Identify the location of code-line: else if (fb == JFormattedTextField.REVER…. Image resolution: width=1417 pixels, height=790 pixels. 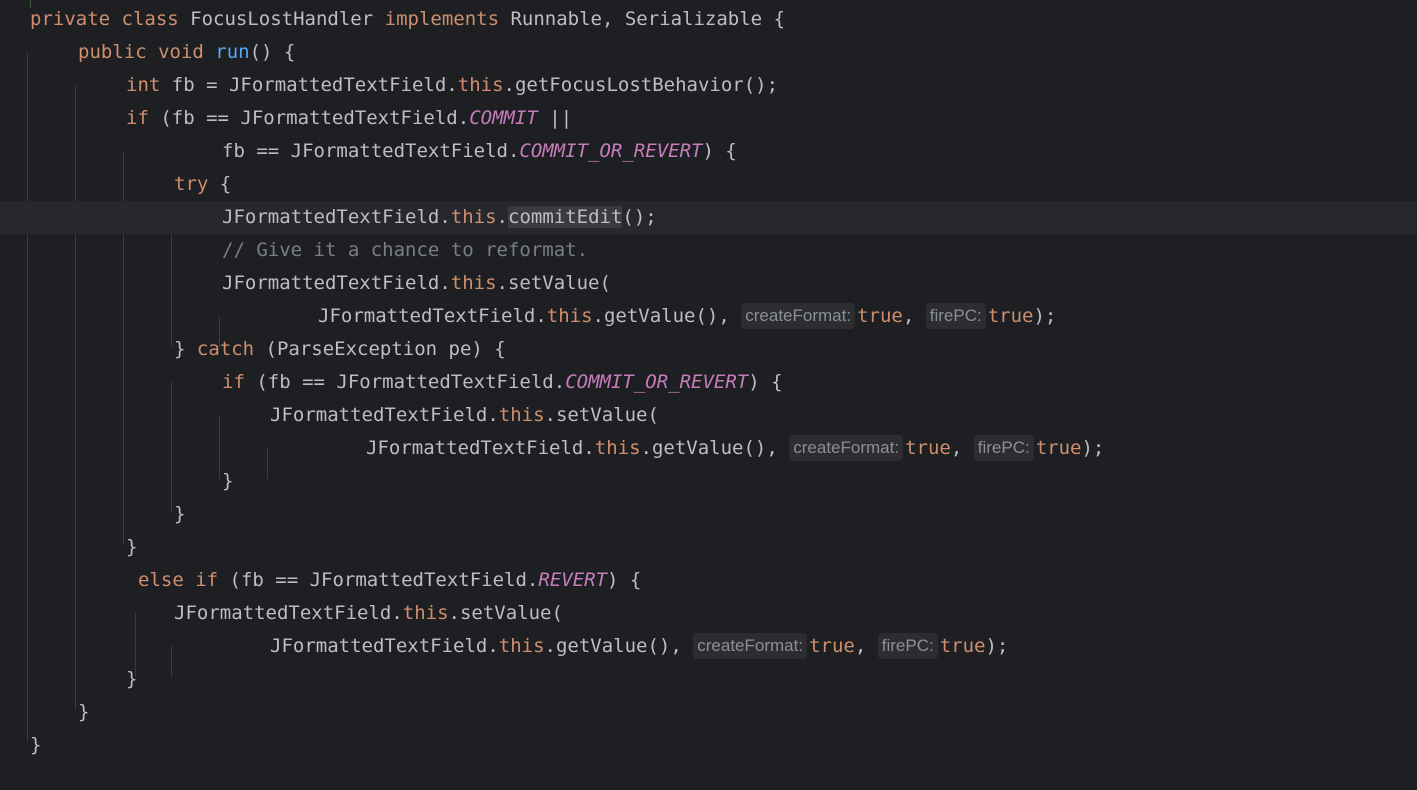
(708, 580).